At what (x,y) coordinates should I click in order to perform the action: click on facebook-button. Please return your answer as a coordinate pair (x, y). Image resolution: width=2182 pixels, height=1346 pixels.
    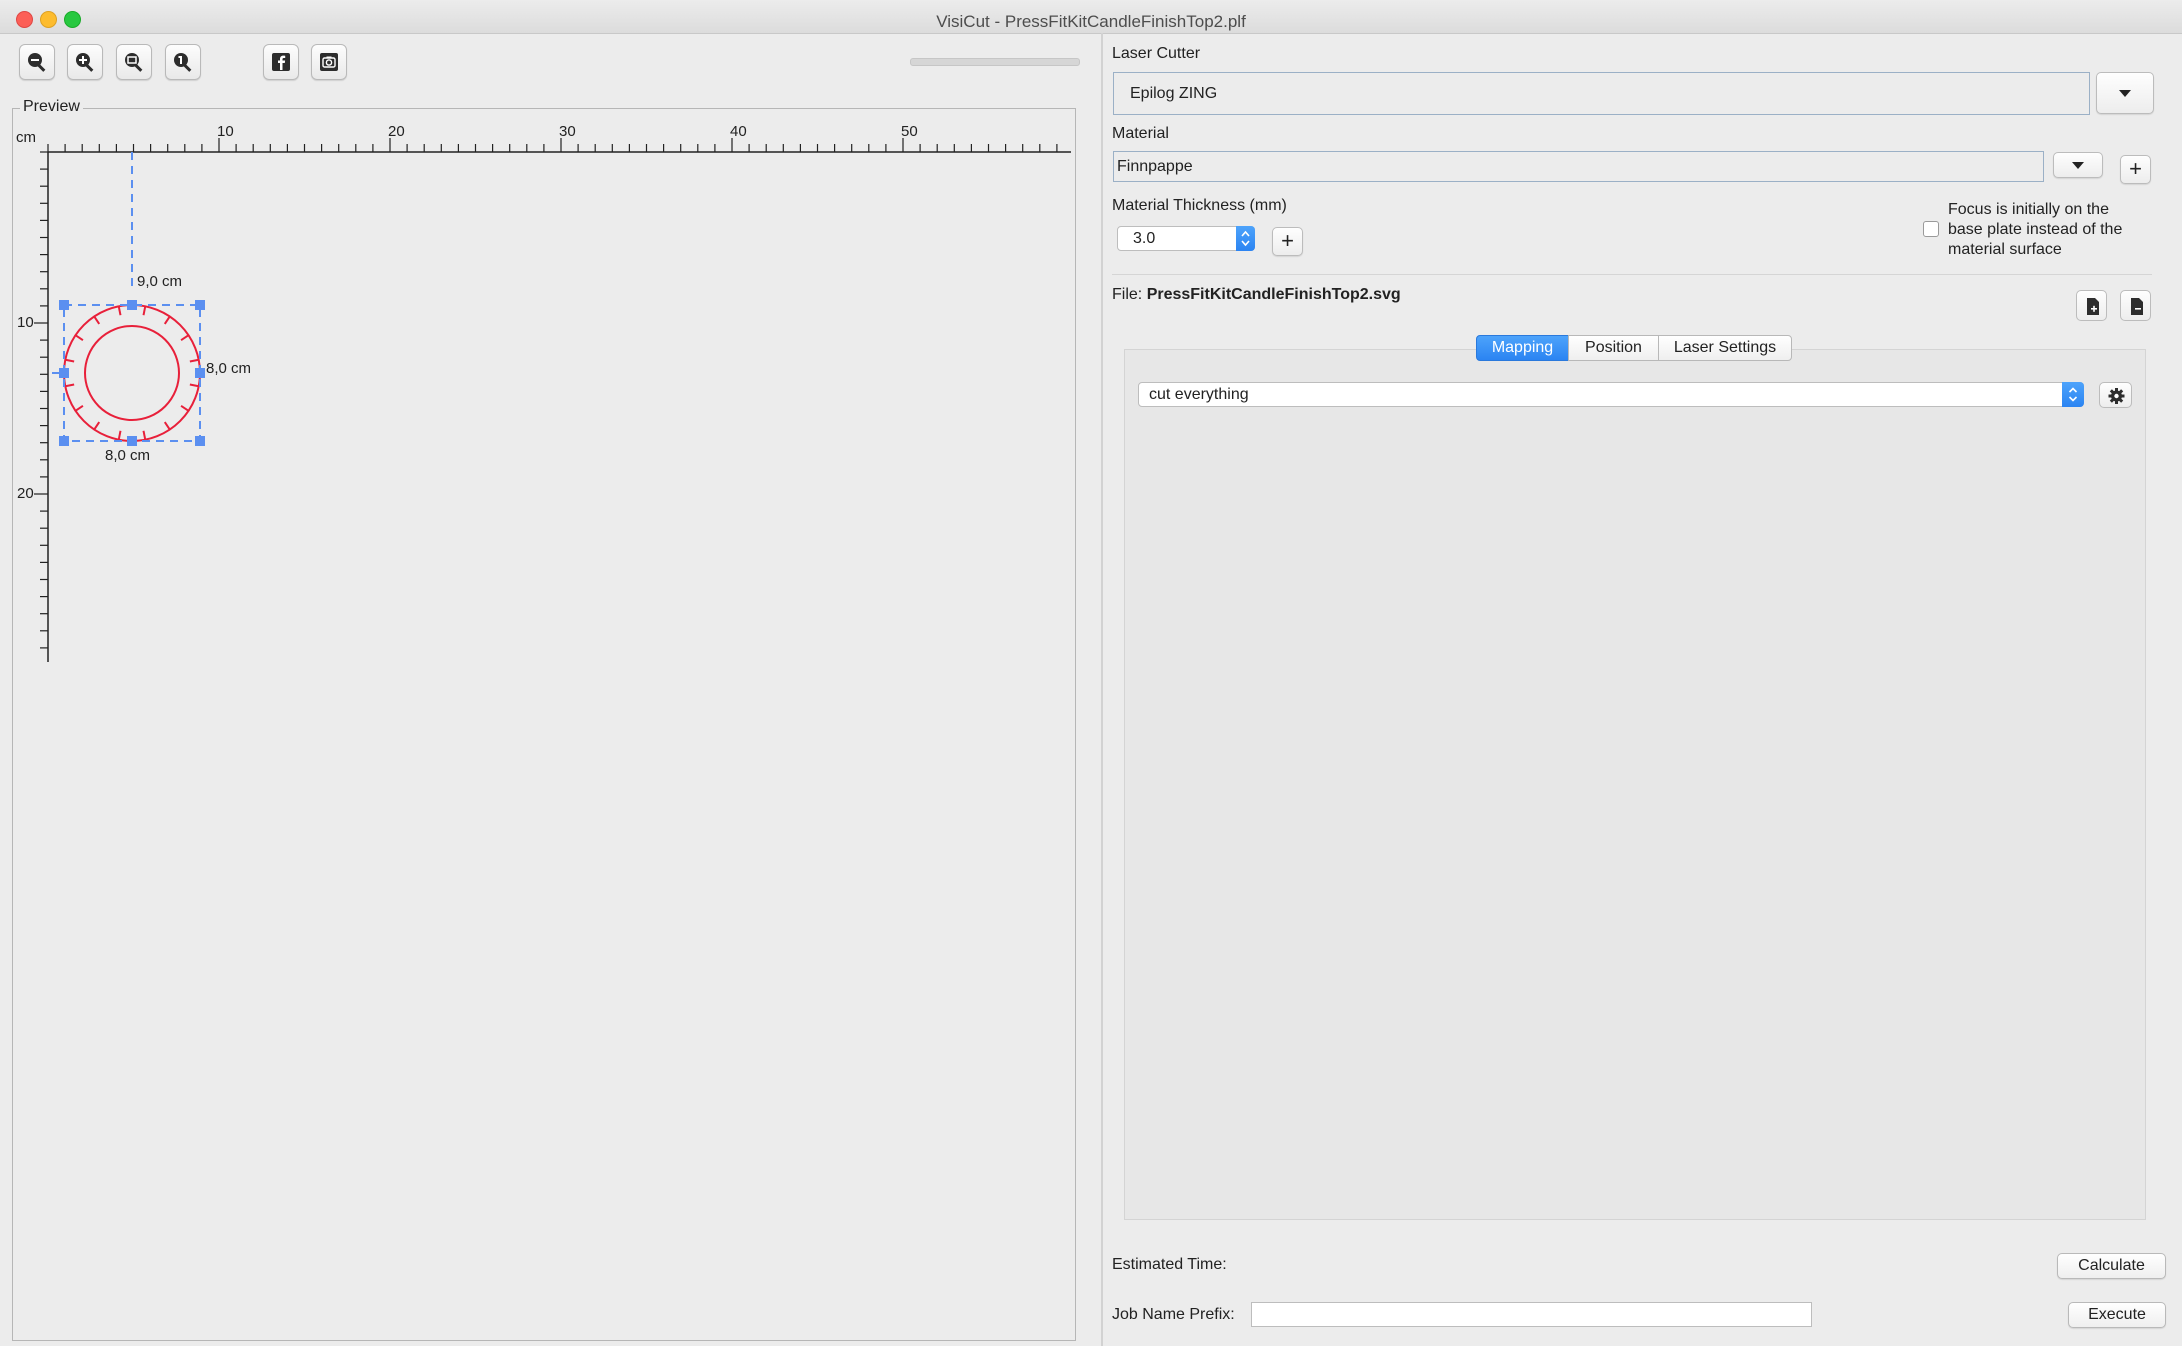
    Looking at the image, I should click on (281, 62).